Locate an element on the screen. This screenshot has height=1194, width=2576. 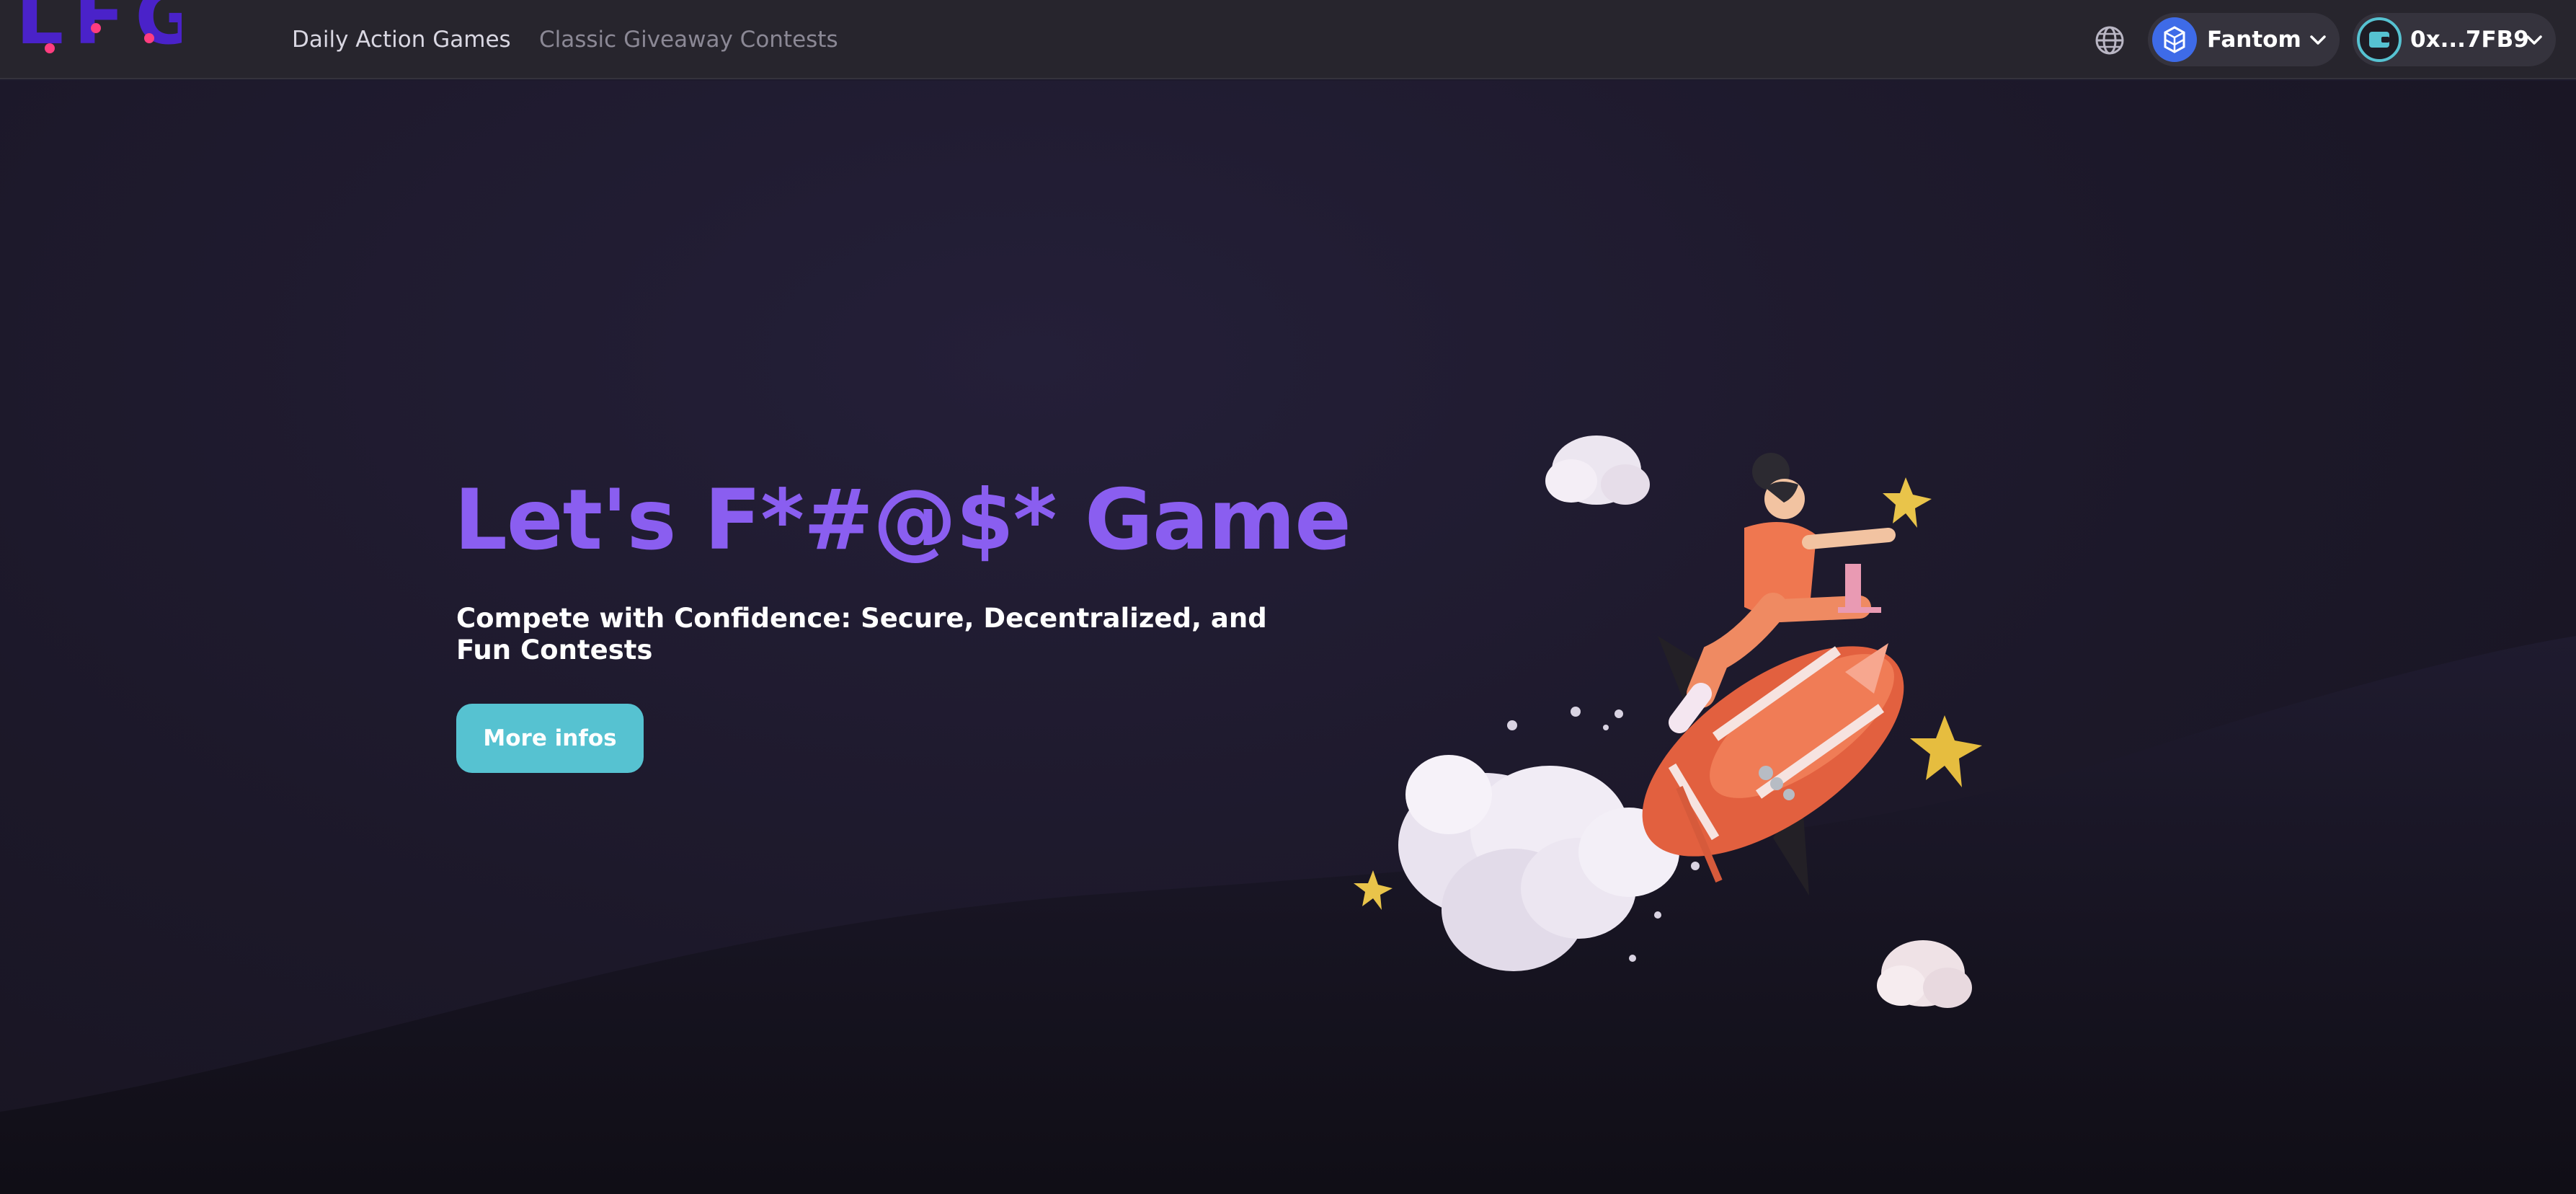
globe-icon is located at coordinates (2109, 40).